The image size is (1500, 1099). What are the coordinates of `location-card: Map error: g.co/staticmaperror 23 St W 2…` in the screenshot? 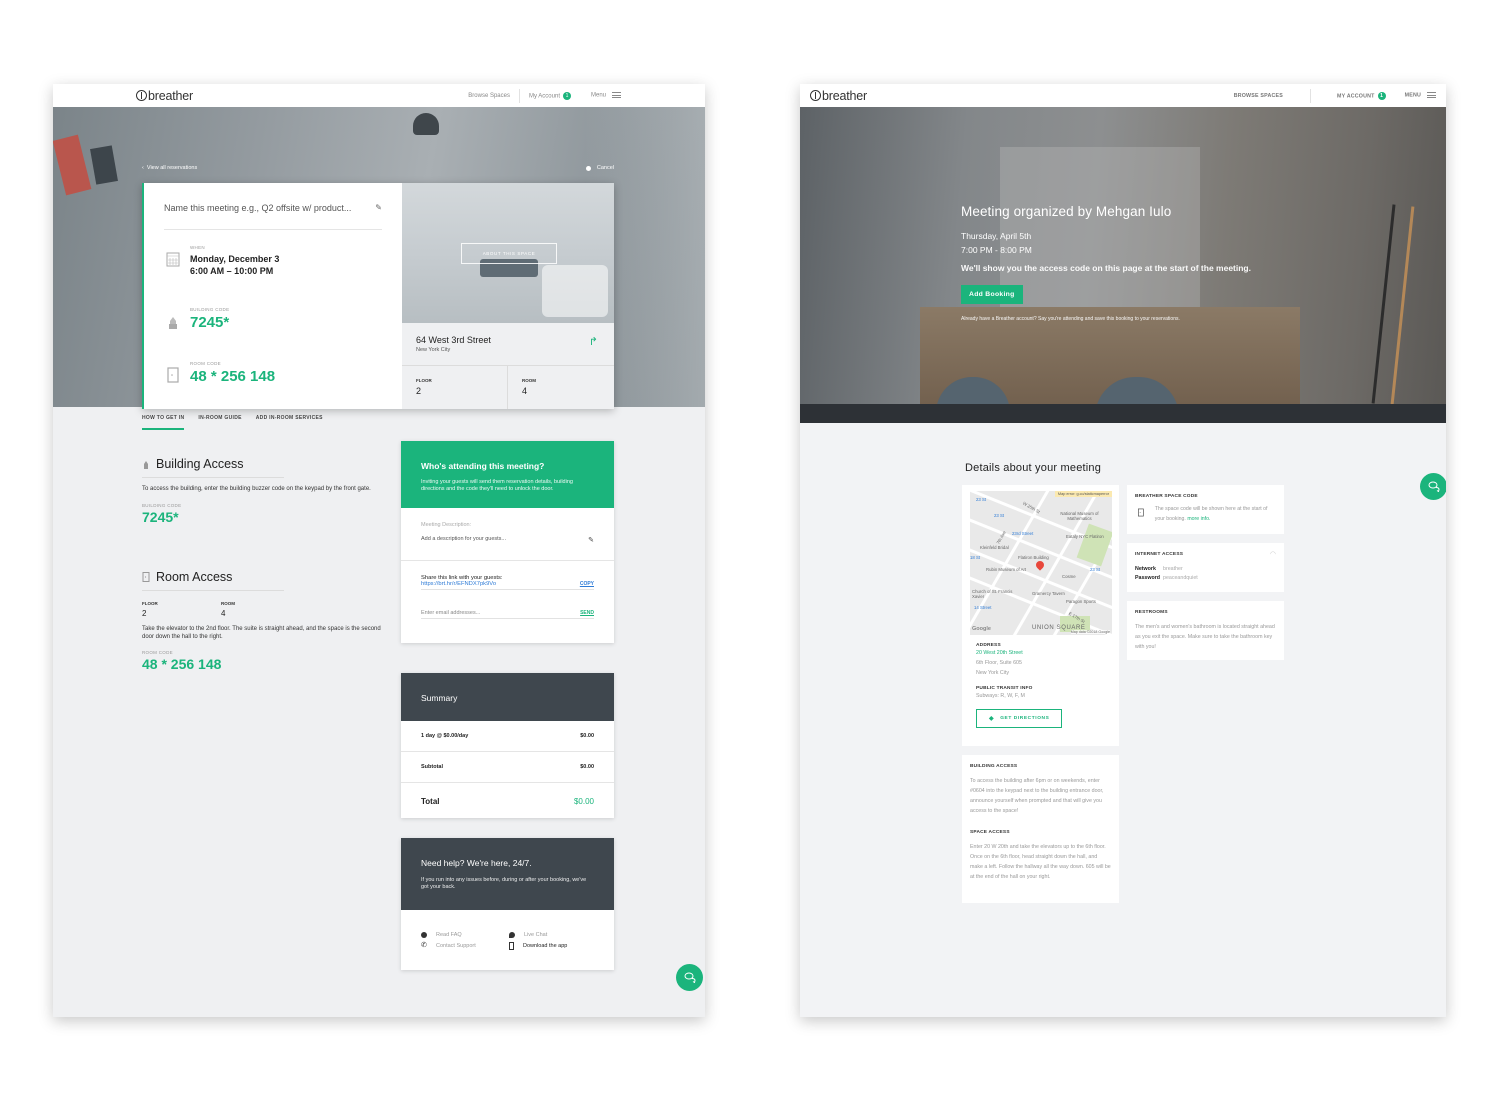 It's located at (1040, 615).